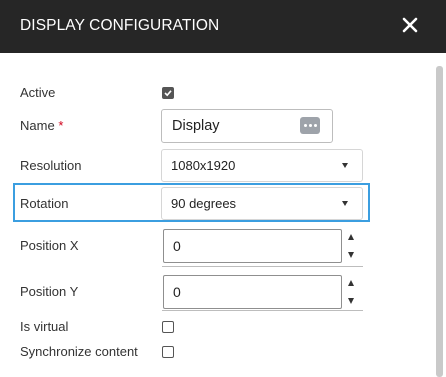 This screenshot has height=377, width=446. I want to click on name-label-text: Name, so click(37, 125).